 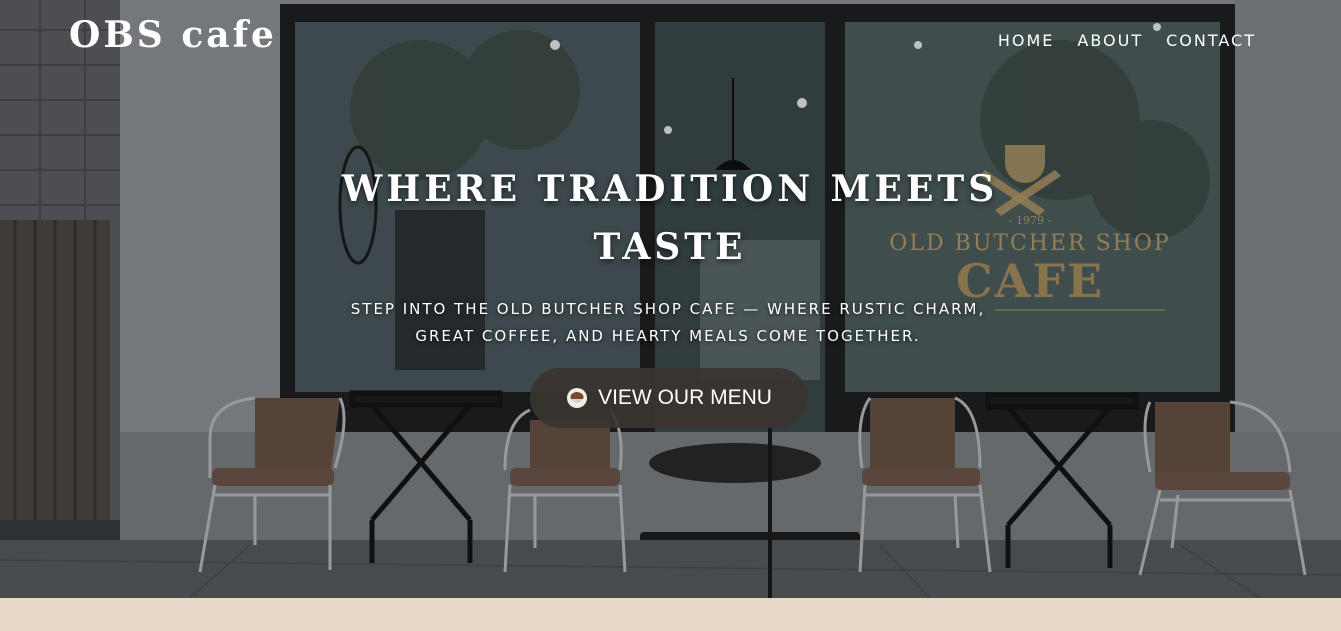 What do you see at coordinates (1110, 40) in the screenshot?
I see `nav-link-about: ABOUT` at bounding box center [1110, 40].